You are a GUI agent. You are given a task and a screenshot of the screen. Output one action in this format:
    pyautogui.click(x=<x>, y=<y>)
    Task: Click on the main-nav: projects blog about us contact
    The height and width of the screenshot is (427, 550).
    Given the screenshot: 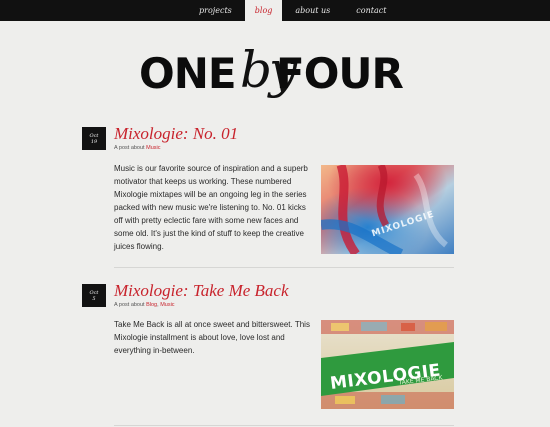 What is the action you would take?
    pyautogui.click(x=292, y=10)
    